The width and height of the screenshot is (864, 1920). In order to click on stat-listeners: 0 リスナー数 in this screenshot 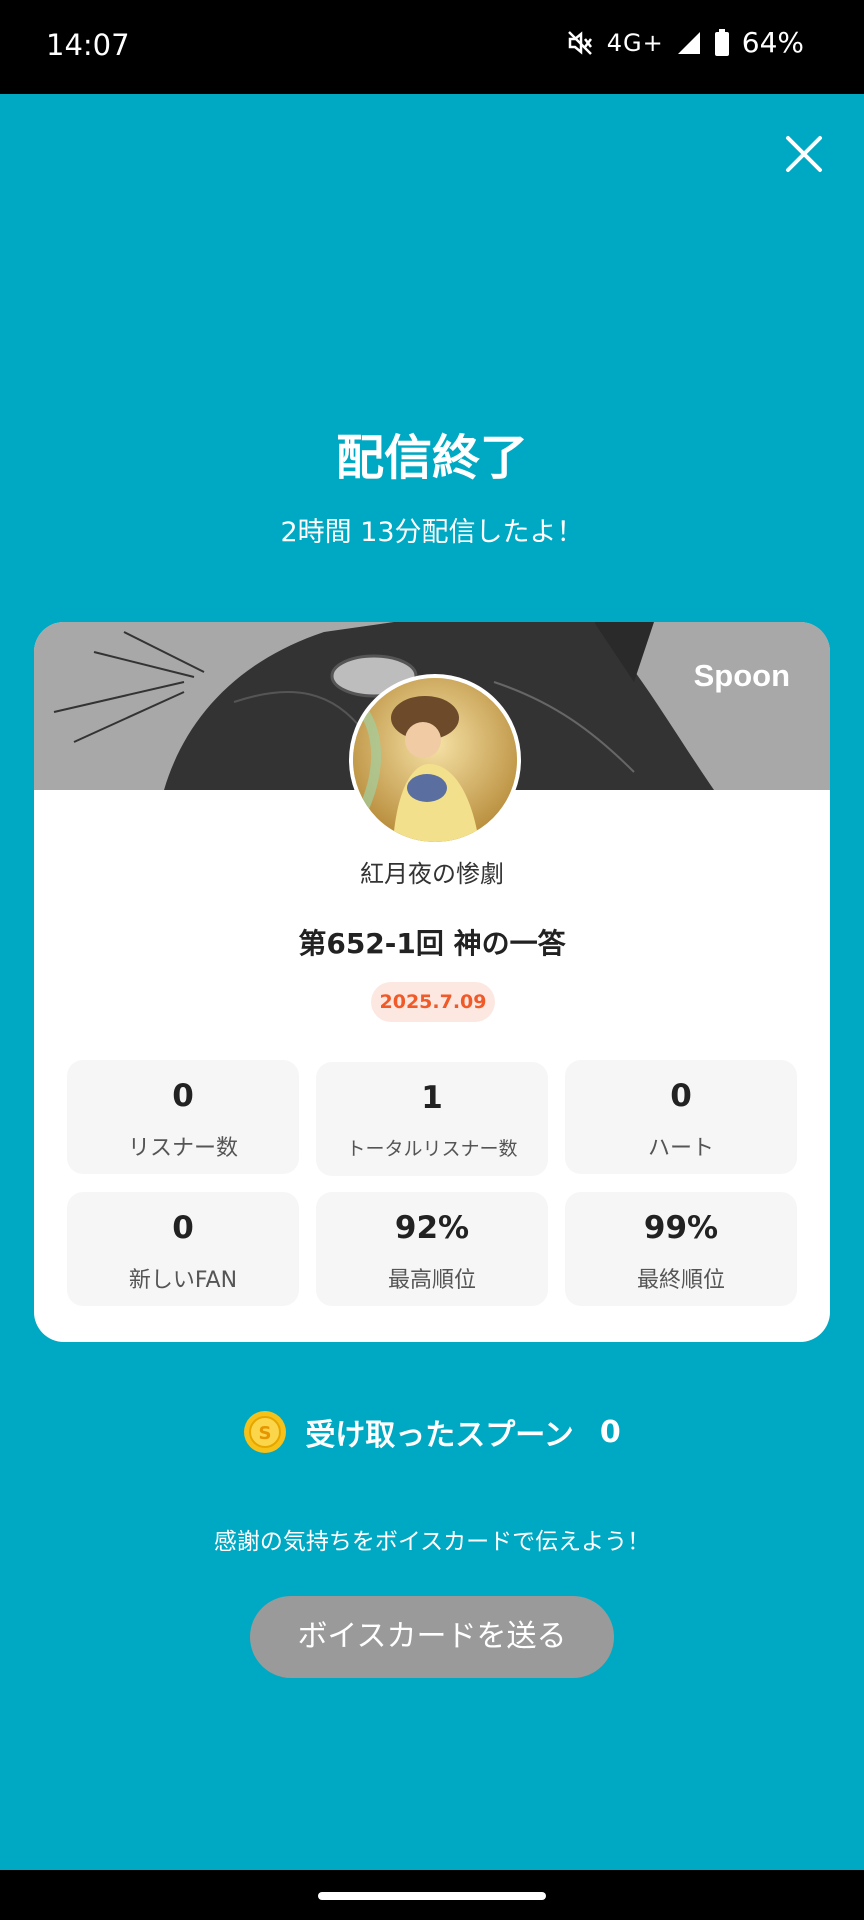, I will do `click(183, 1117)`.